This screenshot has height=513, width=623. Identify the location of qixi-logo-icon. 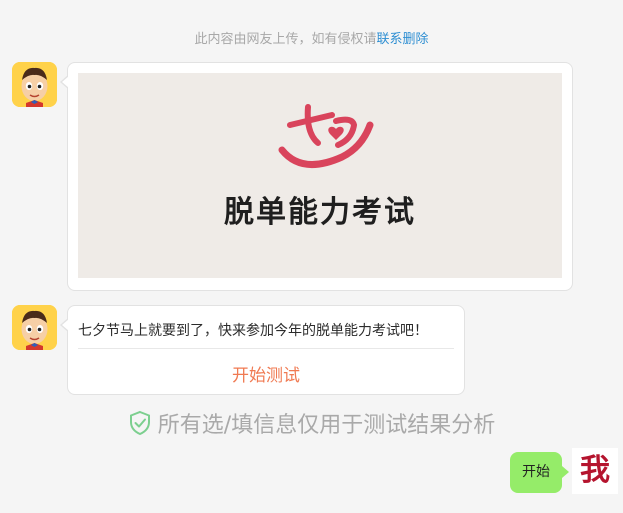
(326, 136).